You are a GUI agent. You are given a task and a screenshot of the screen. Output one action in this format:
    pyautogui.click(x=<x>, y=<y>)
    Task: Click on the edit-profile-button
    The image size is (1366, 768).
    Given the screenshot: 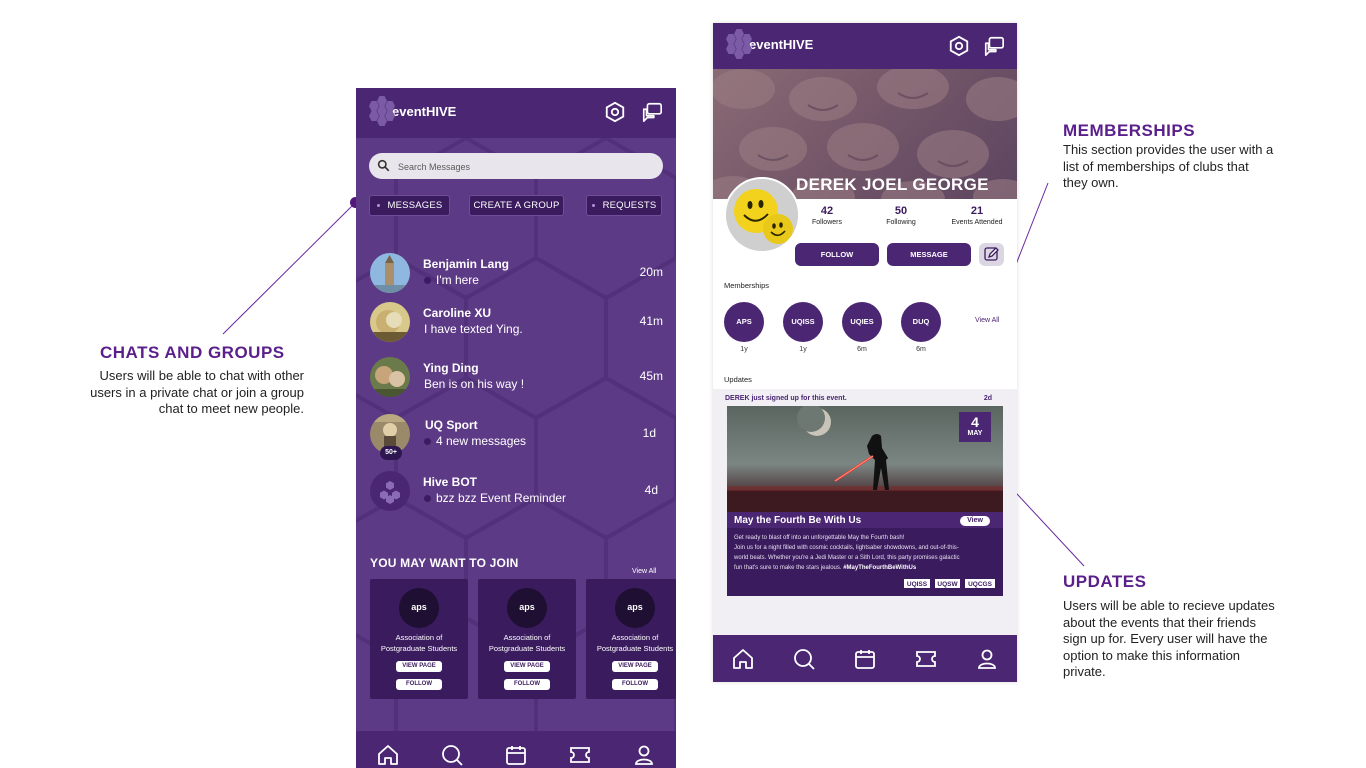 What is the action you would take?
    pyautogui.click(x=991, y=254)
    